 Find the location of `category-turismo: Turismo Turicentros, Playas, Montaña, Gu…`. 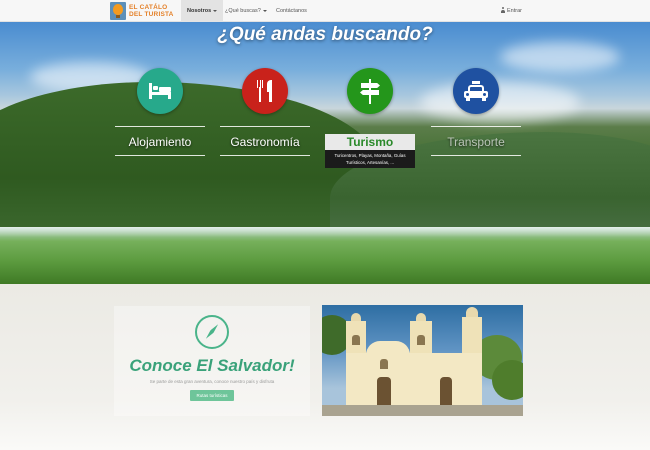

category-turismo: Turismo Turicentros, Playas, Montaña, Gu… is located at coordinates (370, 118).